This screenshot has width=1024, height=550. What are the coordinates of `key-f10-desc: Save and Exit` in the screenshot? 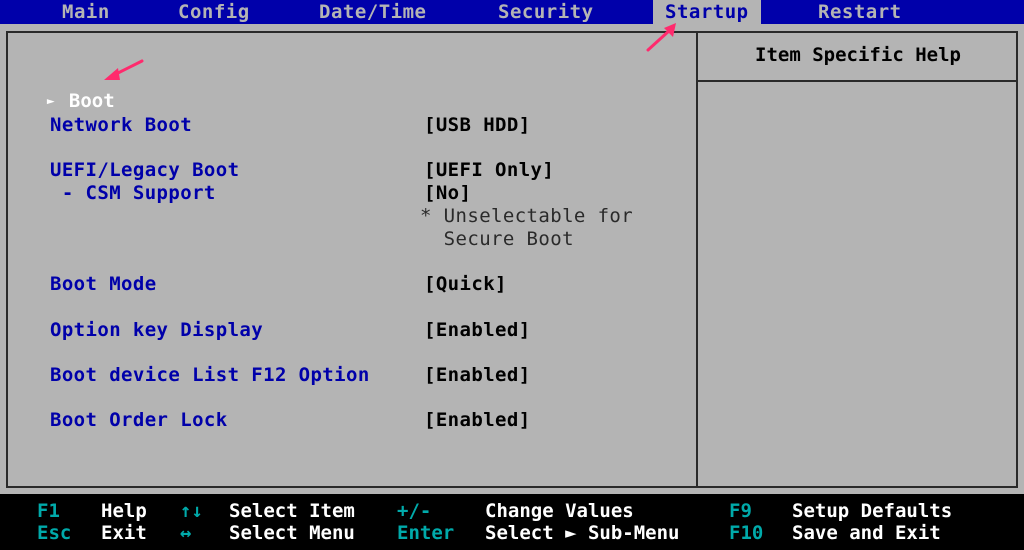 It's located at (866, 533).